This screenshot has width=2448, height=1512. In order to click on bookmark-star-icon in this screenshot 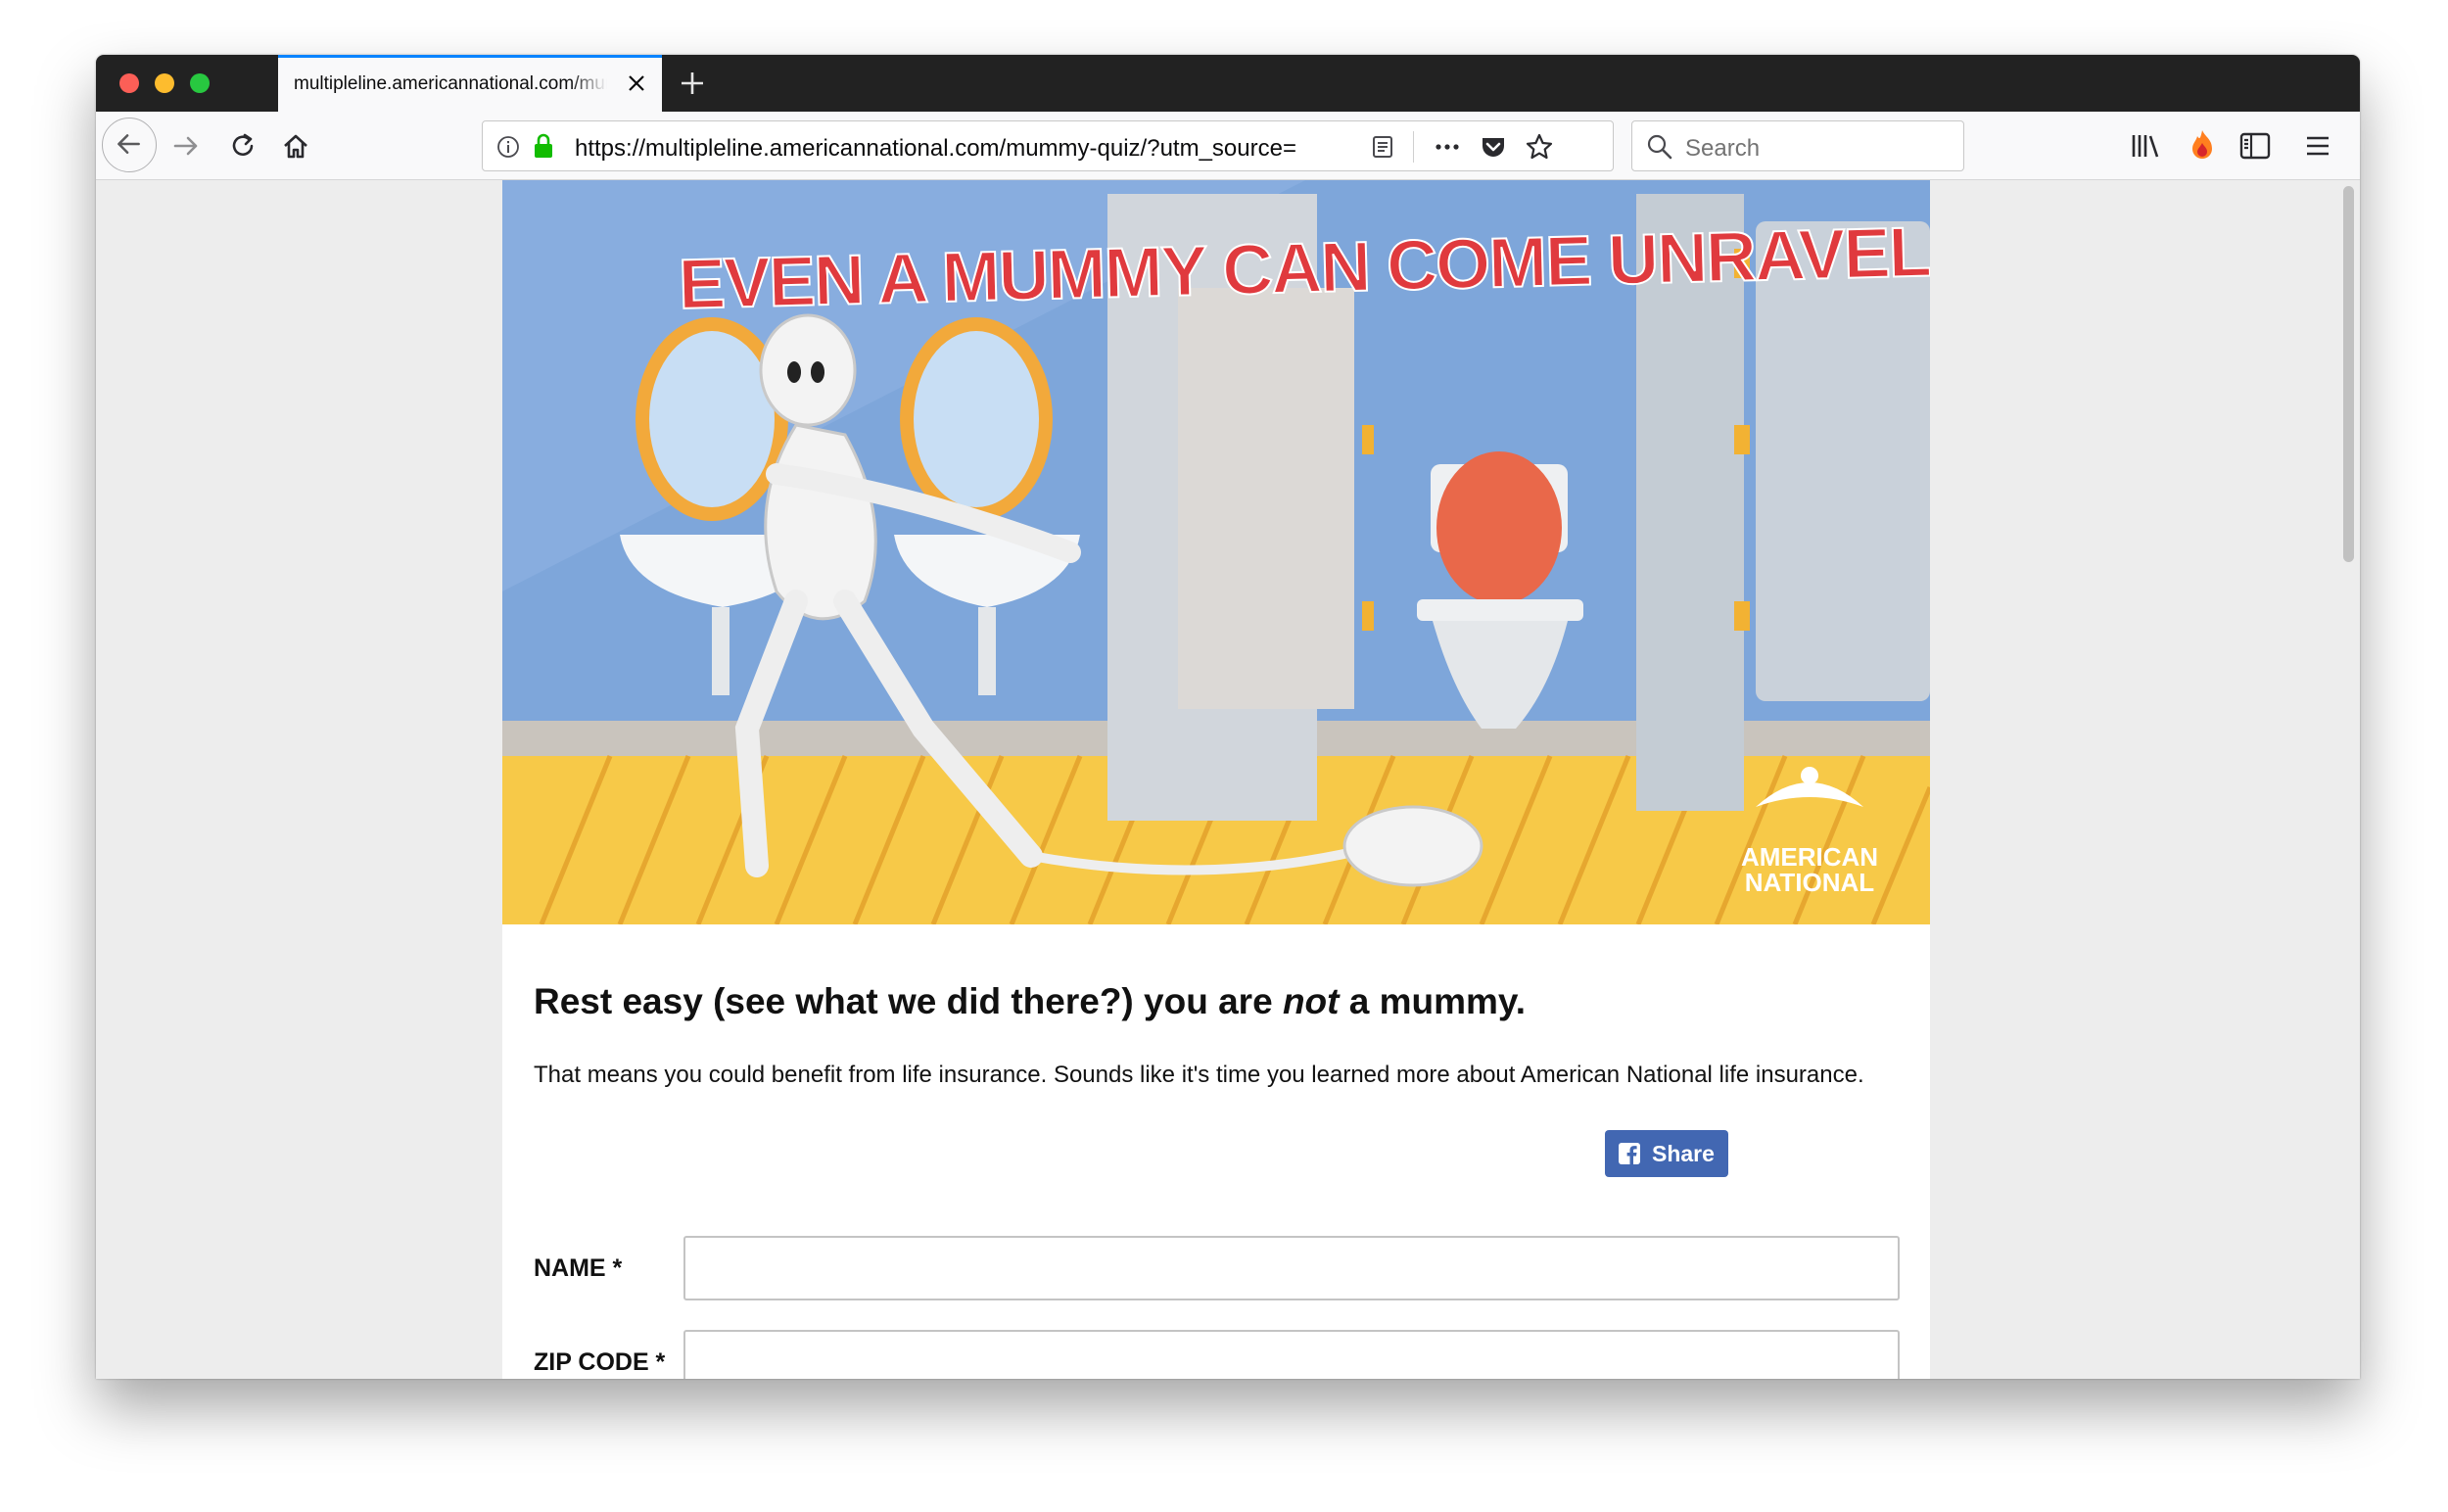, I will do `click(1539, 147)`.